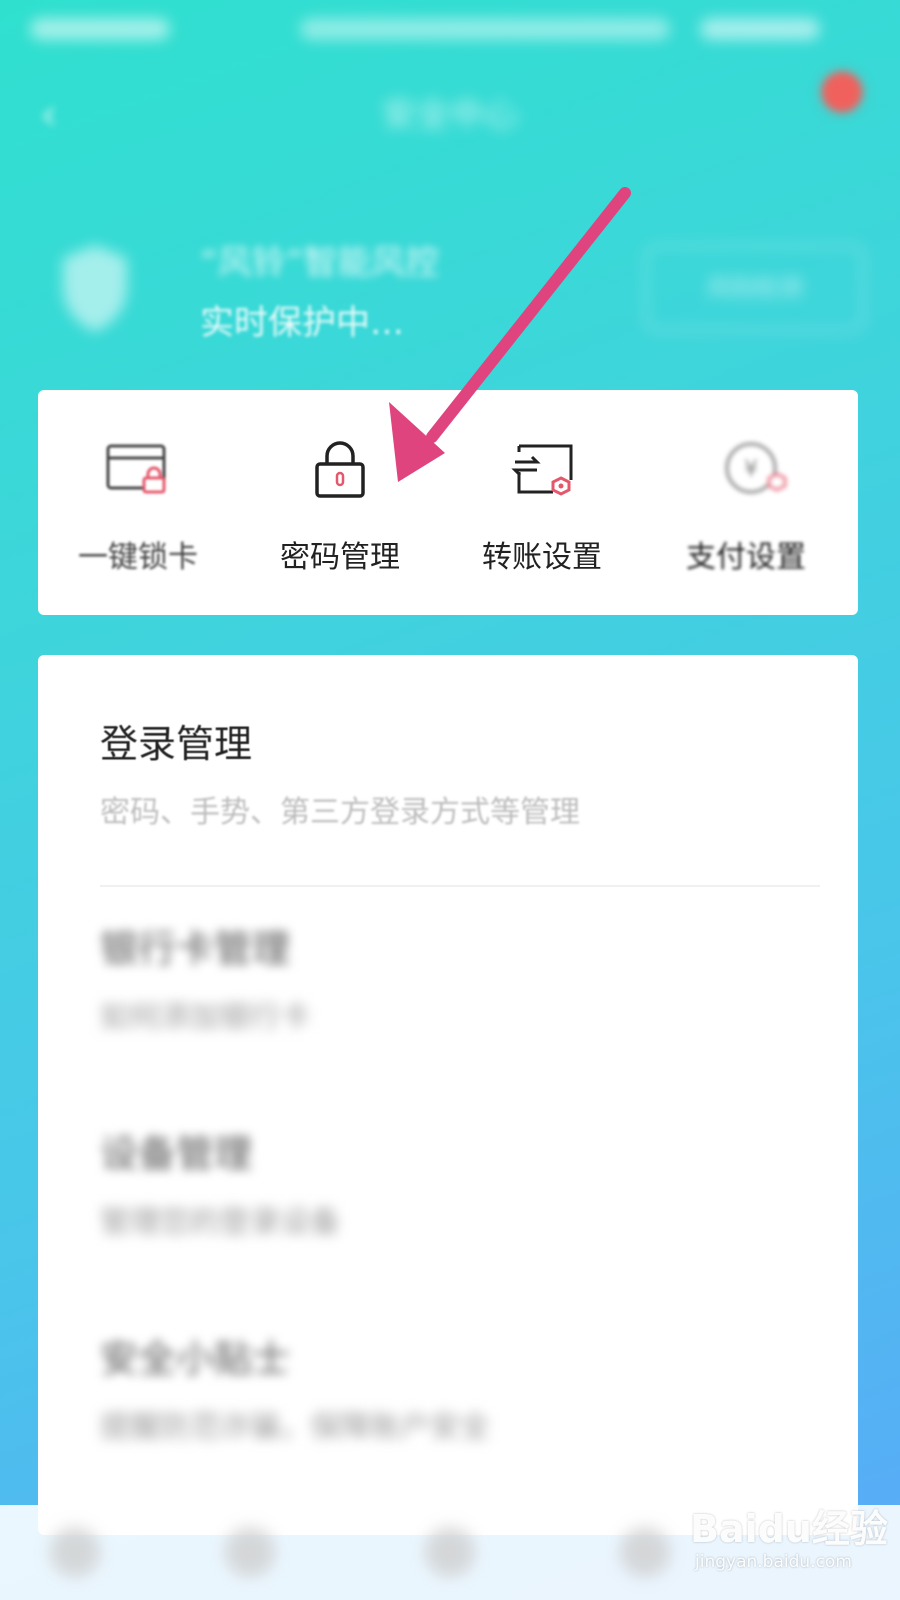 The width and height of the screenshot is (900, 1600). Describe the element at coordinates (450, 1552) in the screenshot. I see `nav-service-icon` at that location.